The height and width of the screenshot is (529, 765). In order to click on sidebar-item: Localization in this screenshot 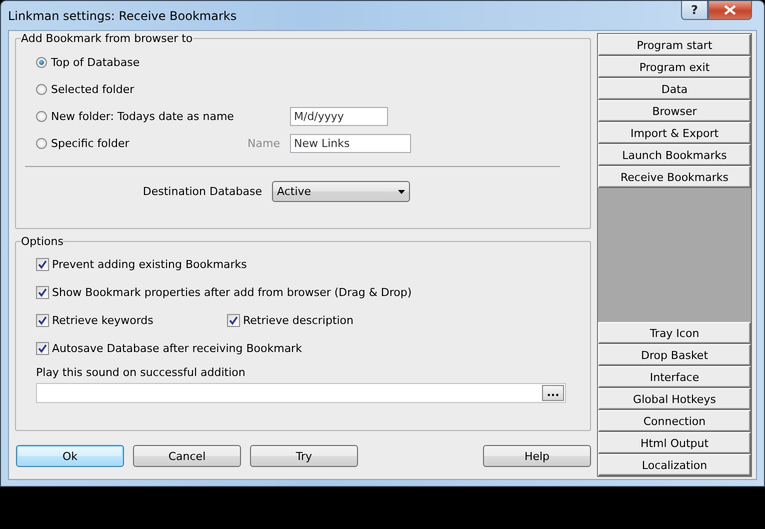, I will do `click(674, 465)`.